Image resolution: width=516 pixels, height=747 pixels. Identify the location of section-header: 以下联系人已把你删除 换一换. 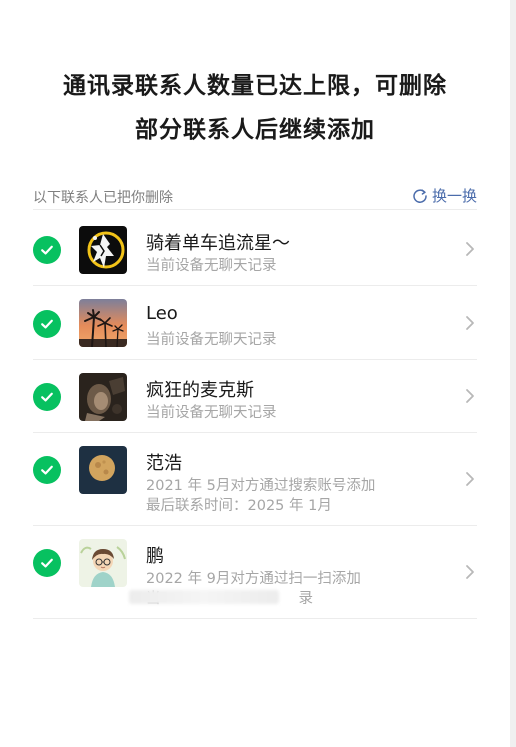
(255, 197).